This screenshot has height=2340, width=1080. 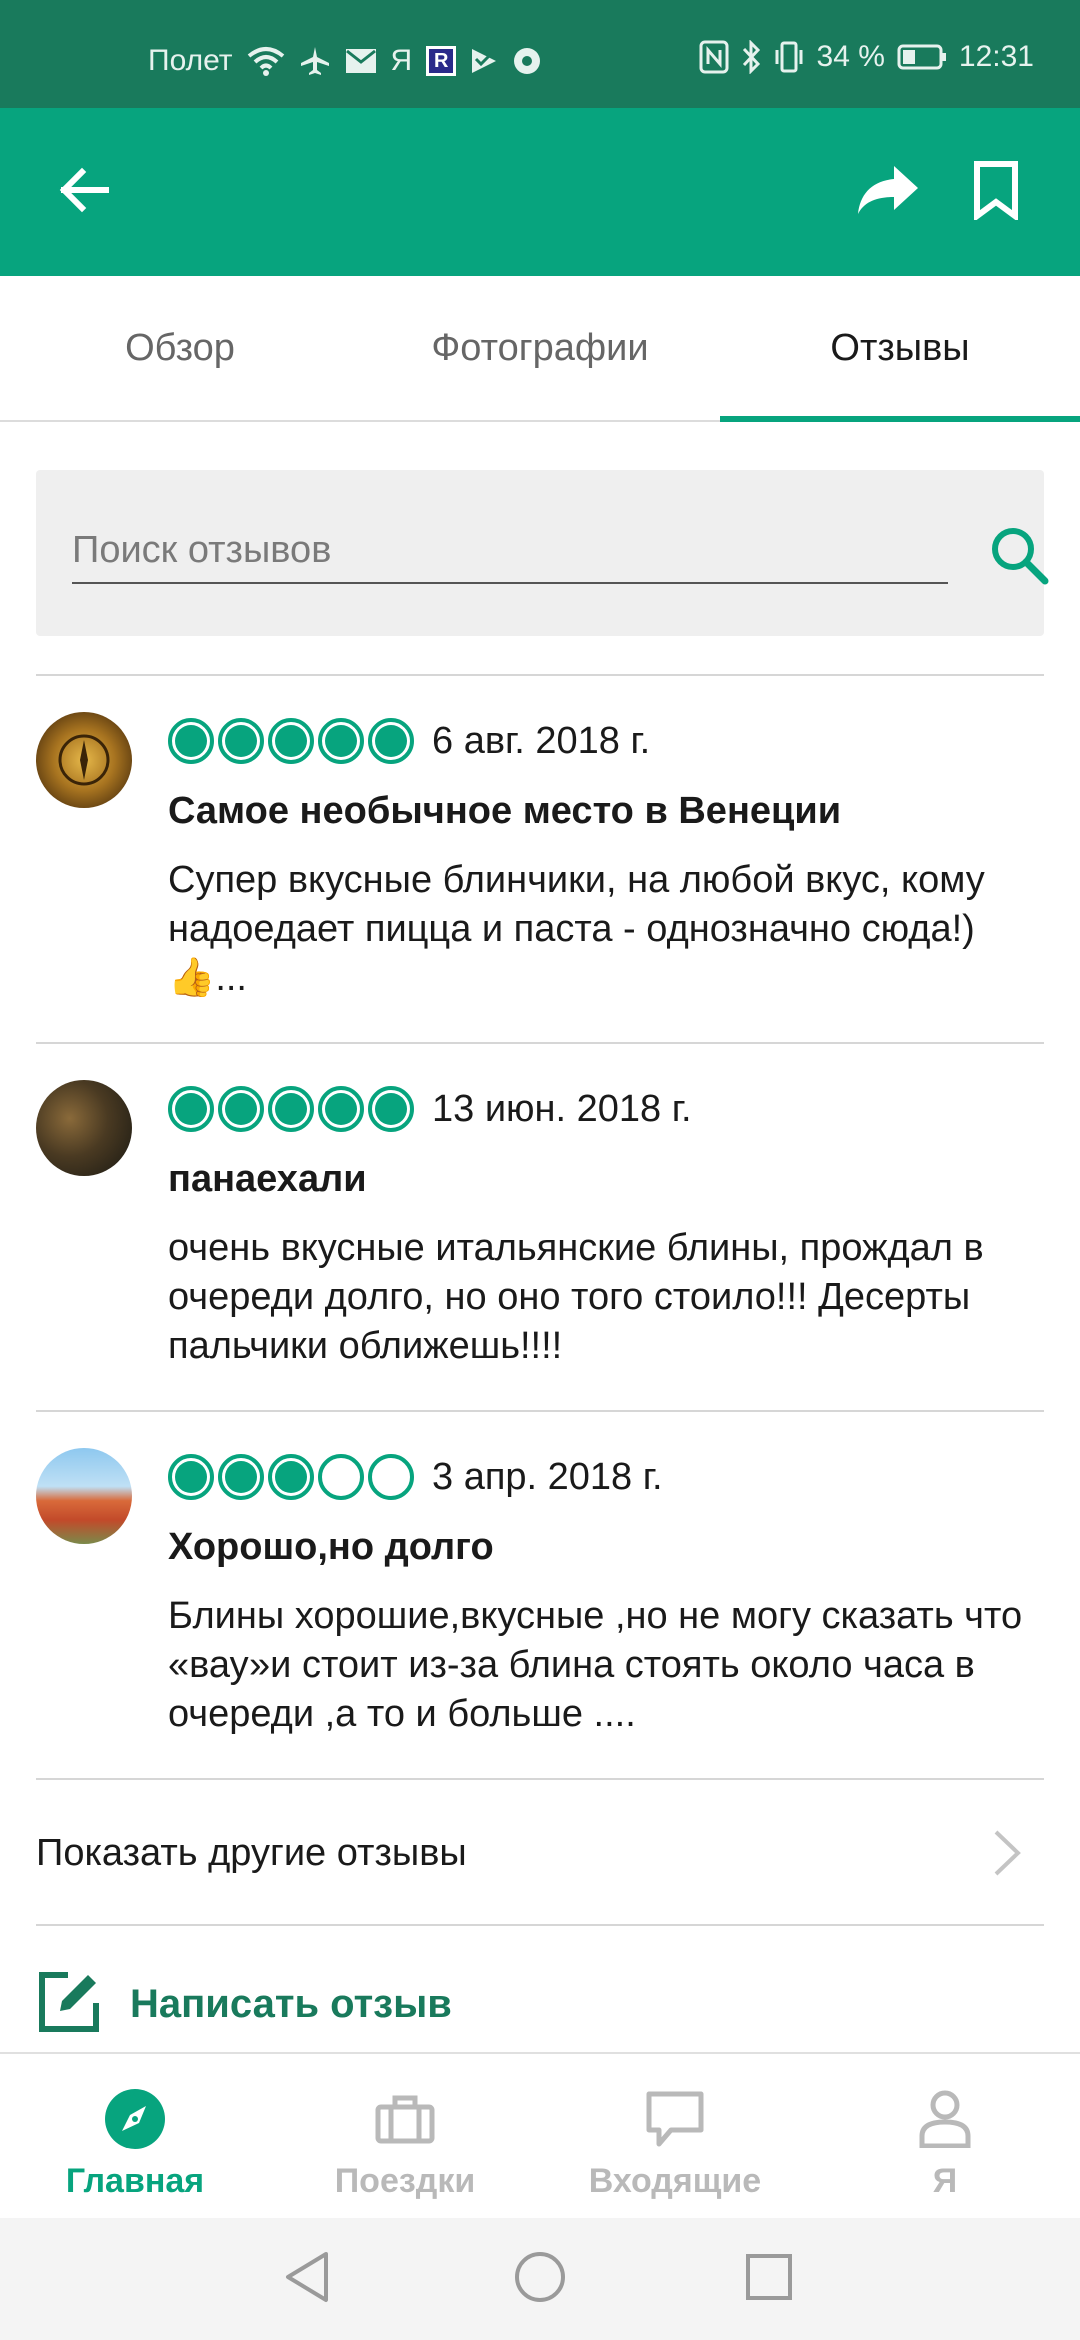 I want to click on system-navigation-bar, so click(x=540, y=2279).